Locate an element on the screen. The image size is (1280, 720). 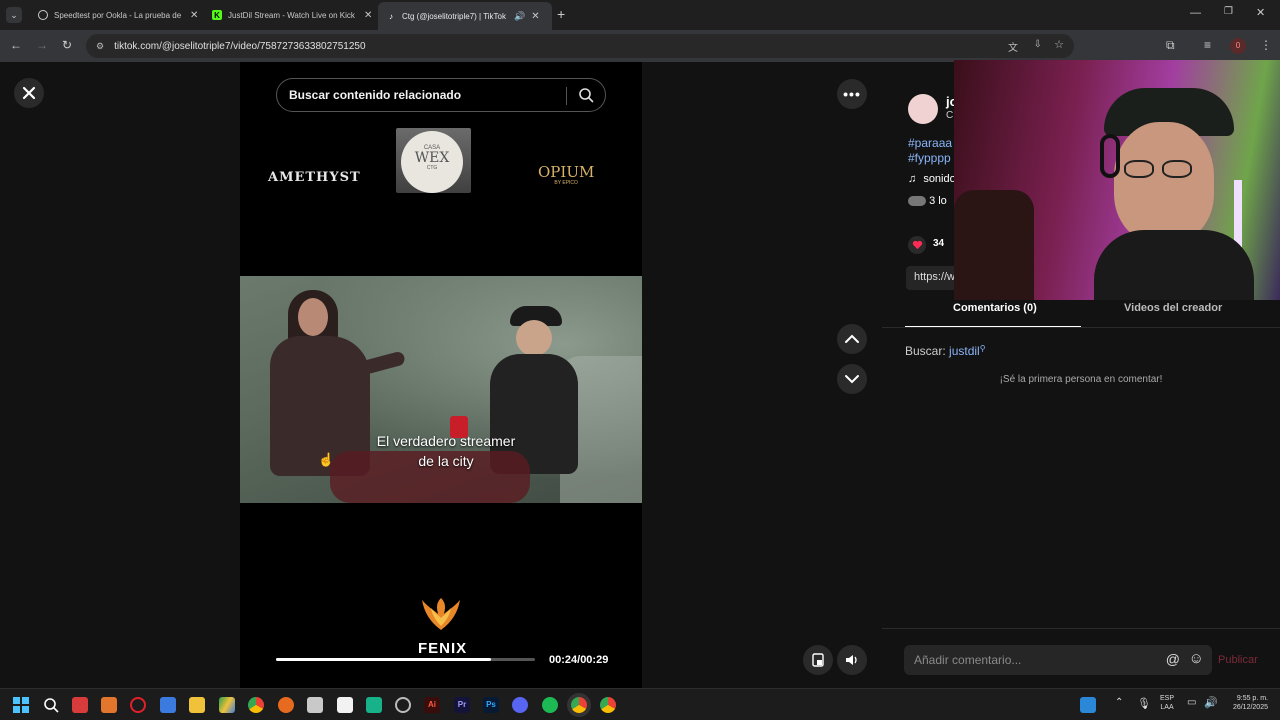
video-progress-bar is located at coordinates (405, 659).